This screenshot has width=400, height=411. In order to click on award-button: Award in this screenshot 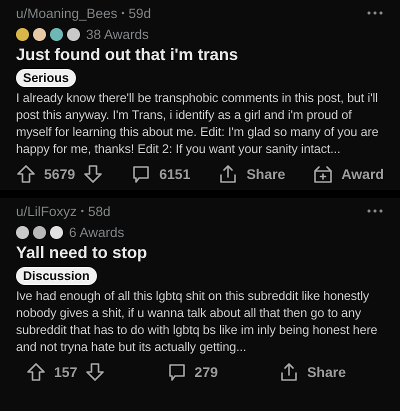, I will do `click(348, 174)`.